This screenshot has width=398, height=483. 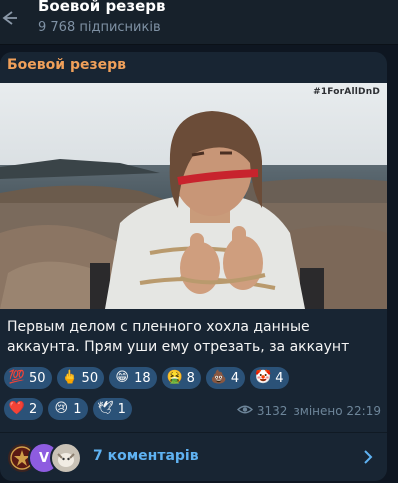 I want to click on reaction-chip: 🤮 8, so click(x=181, y=378).